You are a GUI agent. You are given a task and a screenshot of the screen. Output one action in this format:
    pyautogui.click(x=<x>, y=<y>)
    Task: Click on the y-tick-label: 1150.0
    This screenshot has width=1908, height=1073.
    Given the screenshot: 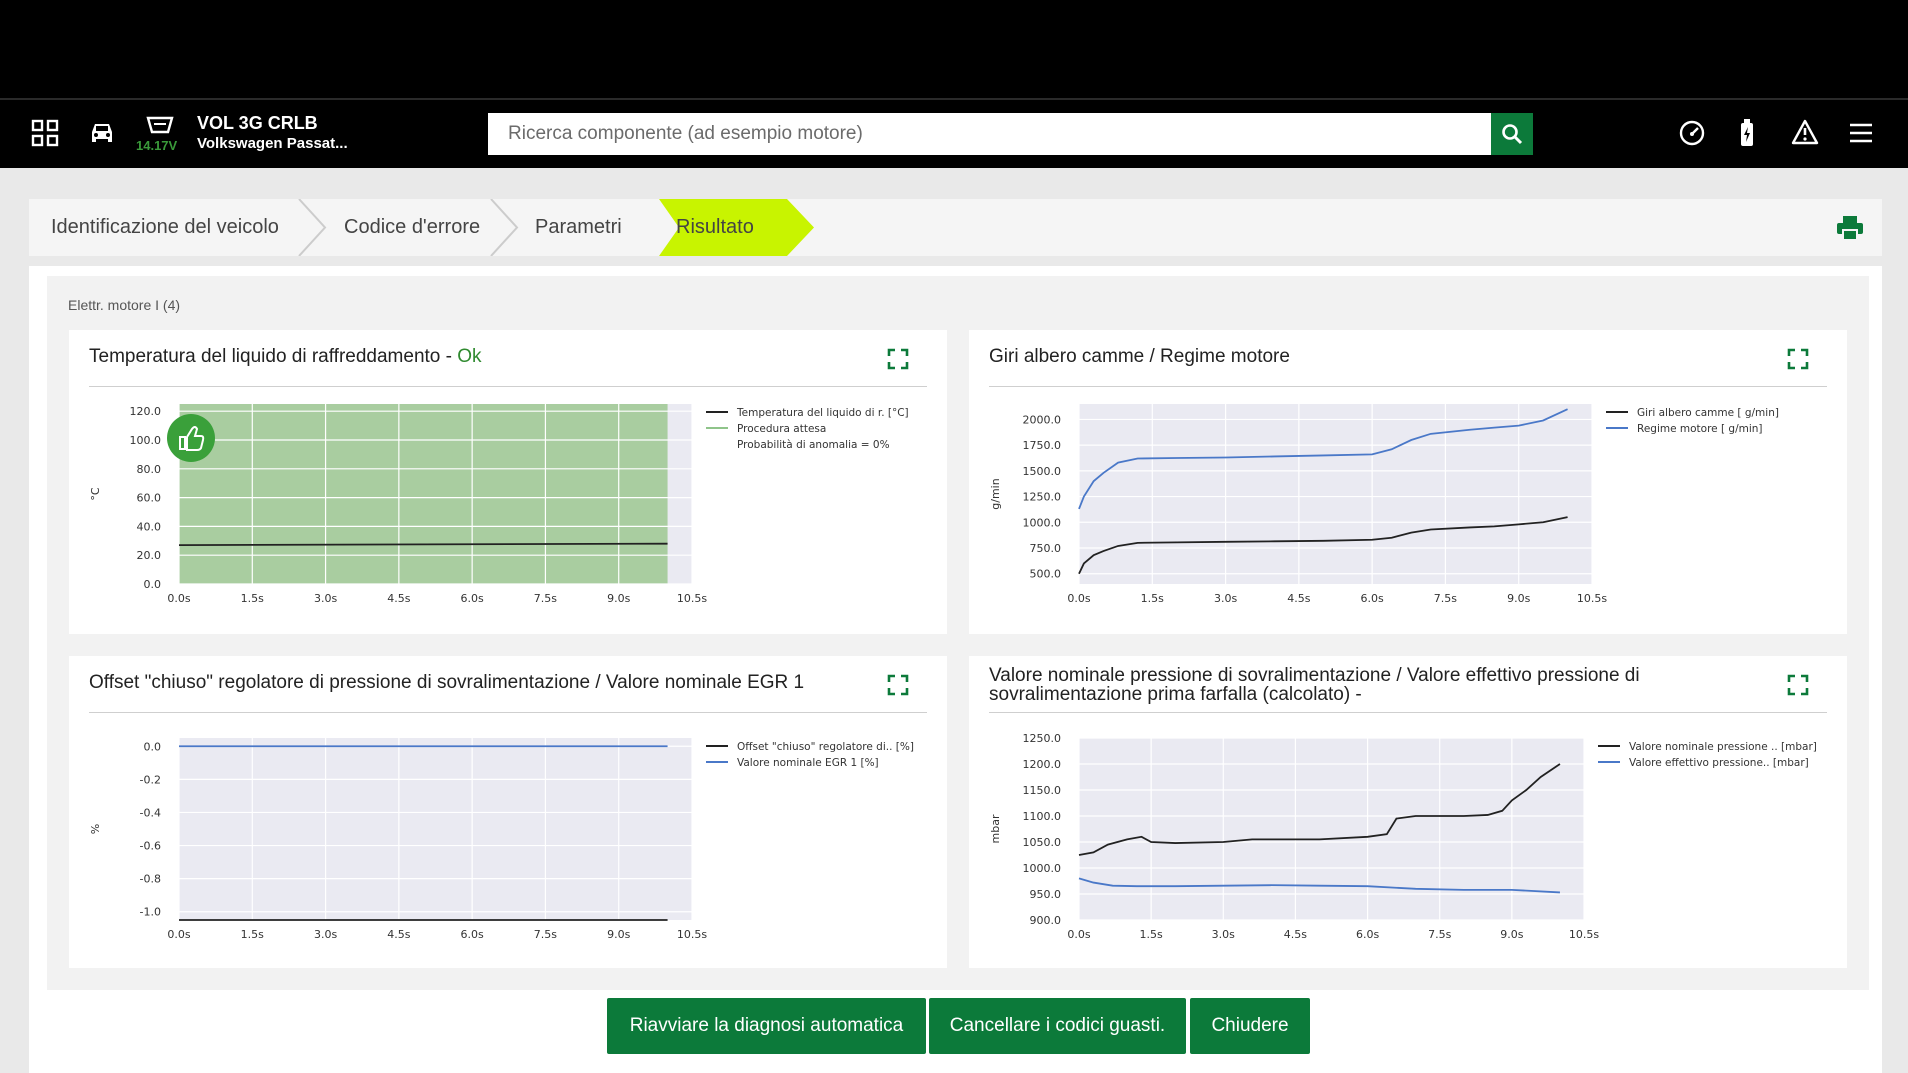 What is the action you would take?
    pyautogui.click(x=1042, y=790)
    